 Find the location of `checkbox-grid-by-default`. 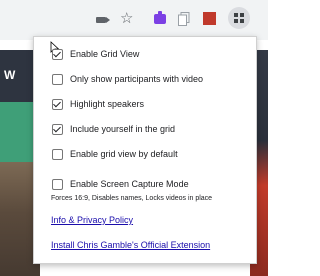

checkbox-grid-by-default is located at coordinates (57, 154).